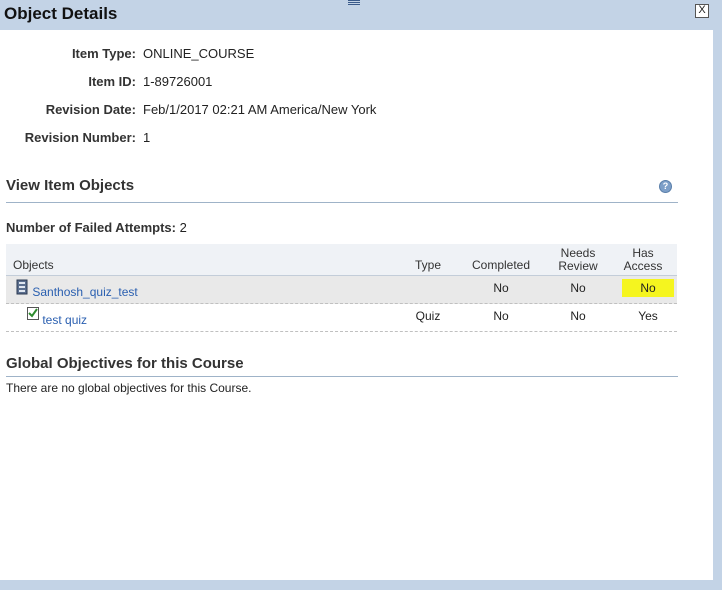  Describe the element at coordinates (702, 11) in the screenshot. I see `close-button: X` at that location.